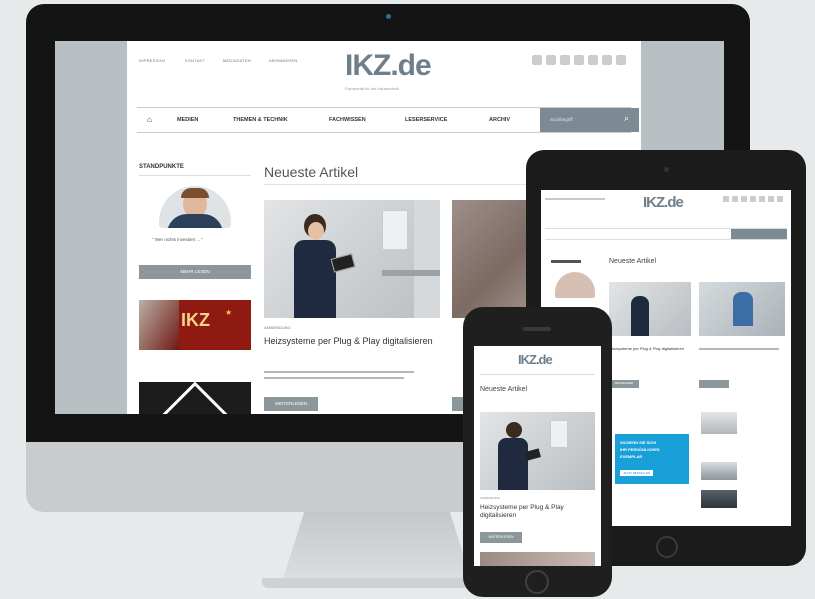 The height and width of the screenshot is (599, 815). Describe the element at coordinates (161, 167) in the screenshot. I see `sidebar-title: STANDPUNKTE` at that location.